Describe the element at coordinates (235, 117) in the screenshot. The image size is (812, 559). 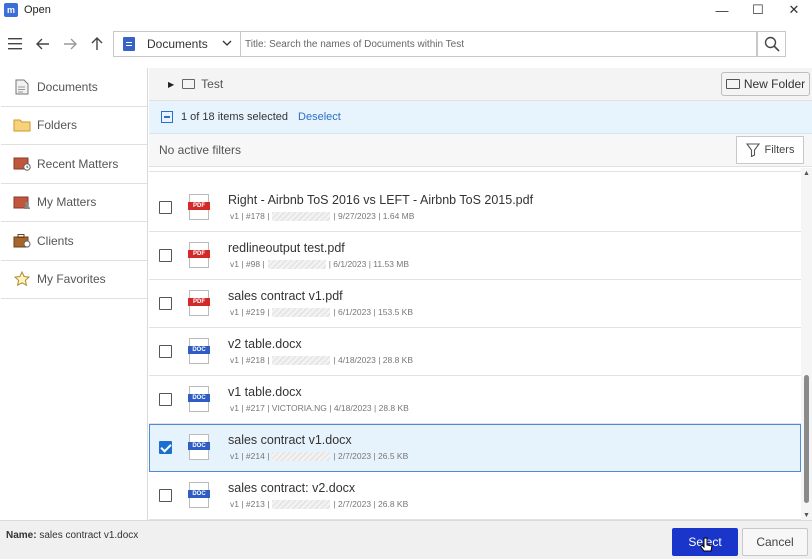
I see `selection-count: 1 of 18 items selected` at that location.